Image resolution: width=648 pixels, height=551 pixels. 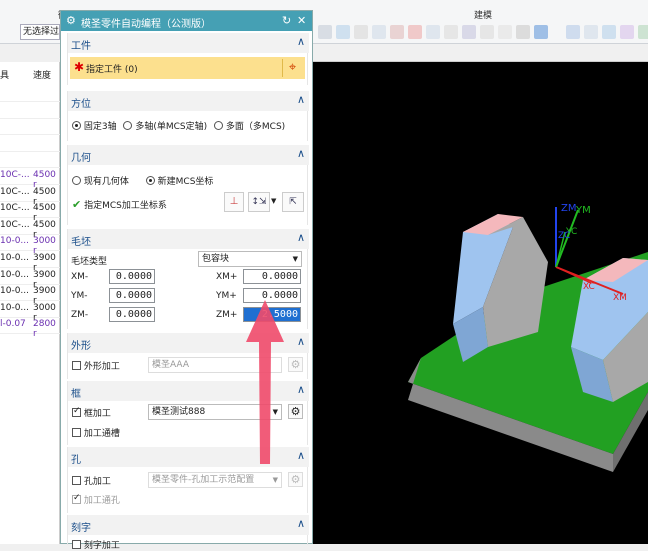 I want to click on column-header-tool: 具, so click(x=5, y=76).